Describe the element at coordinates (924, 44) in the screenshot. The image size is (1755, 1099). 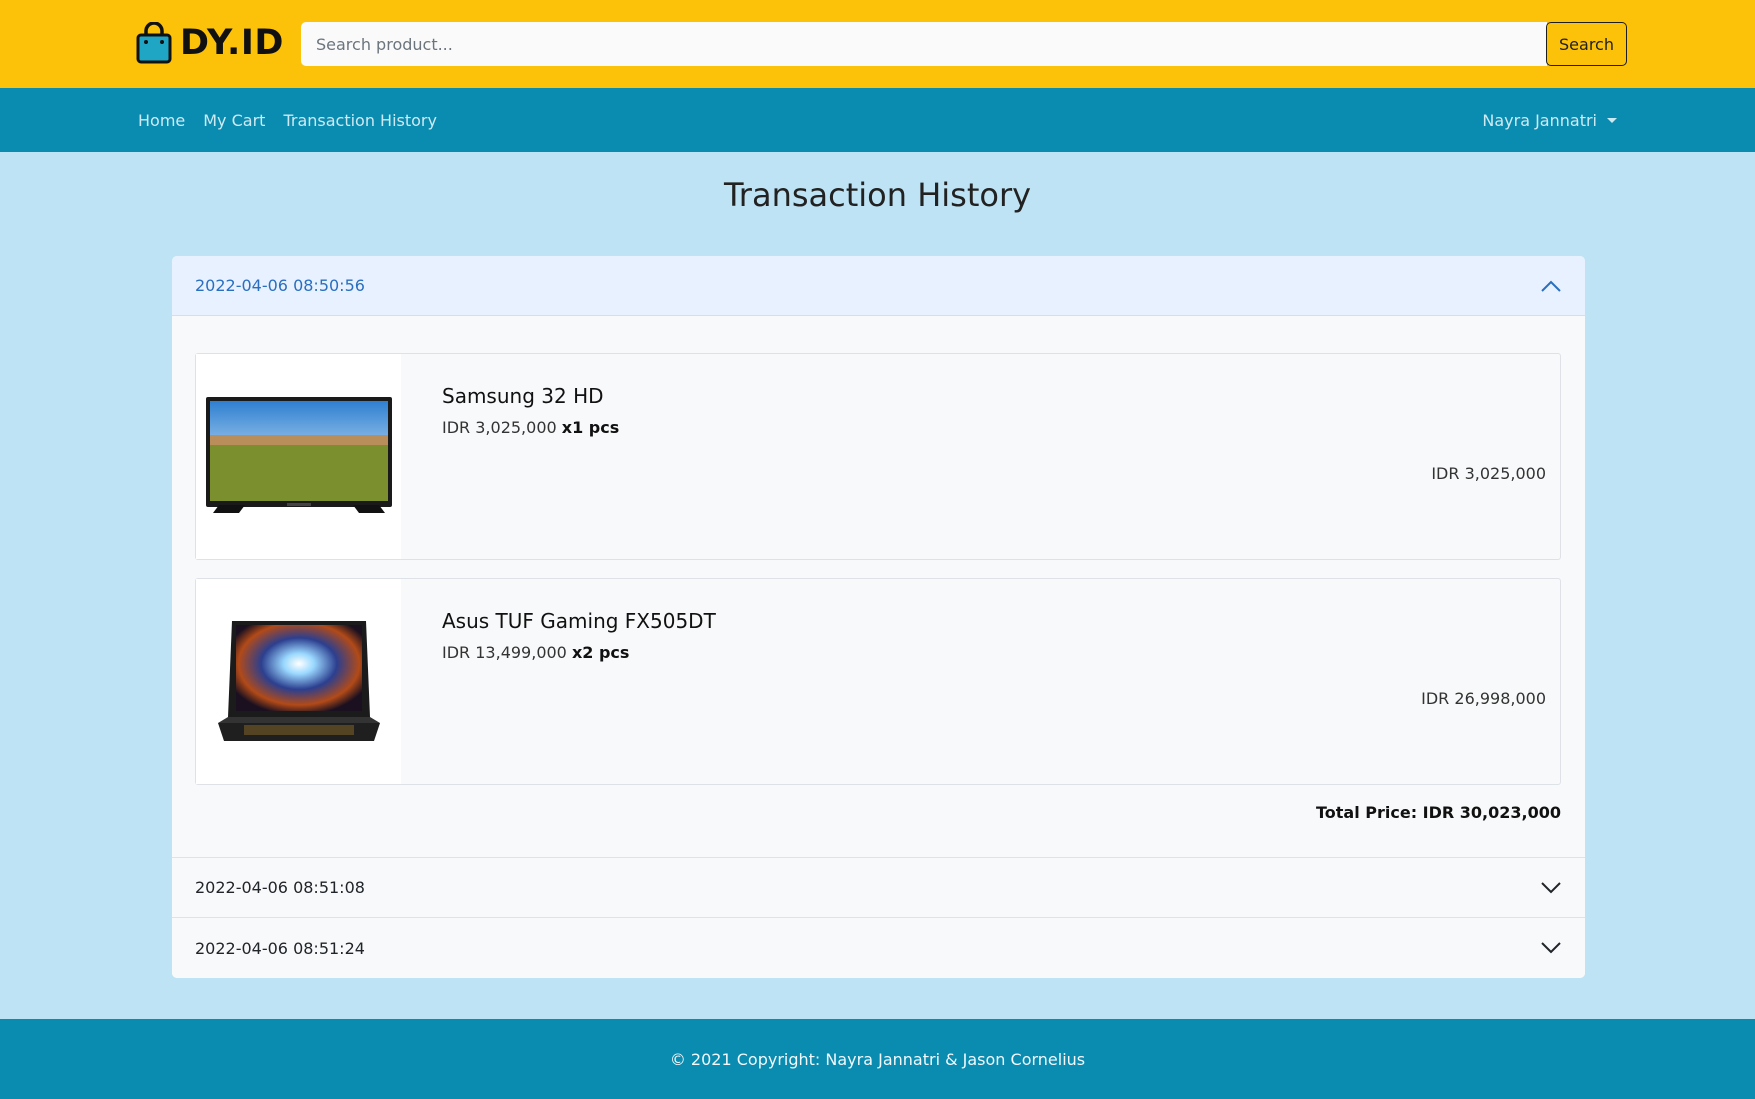
I see `search-input` at that location.